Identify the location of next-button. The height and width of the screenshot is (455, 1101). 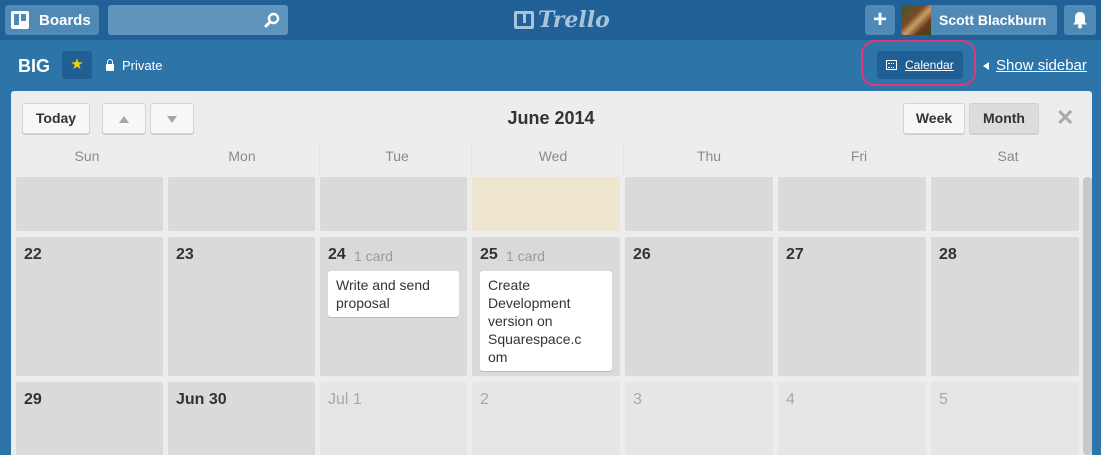
(172, 118).